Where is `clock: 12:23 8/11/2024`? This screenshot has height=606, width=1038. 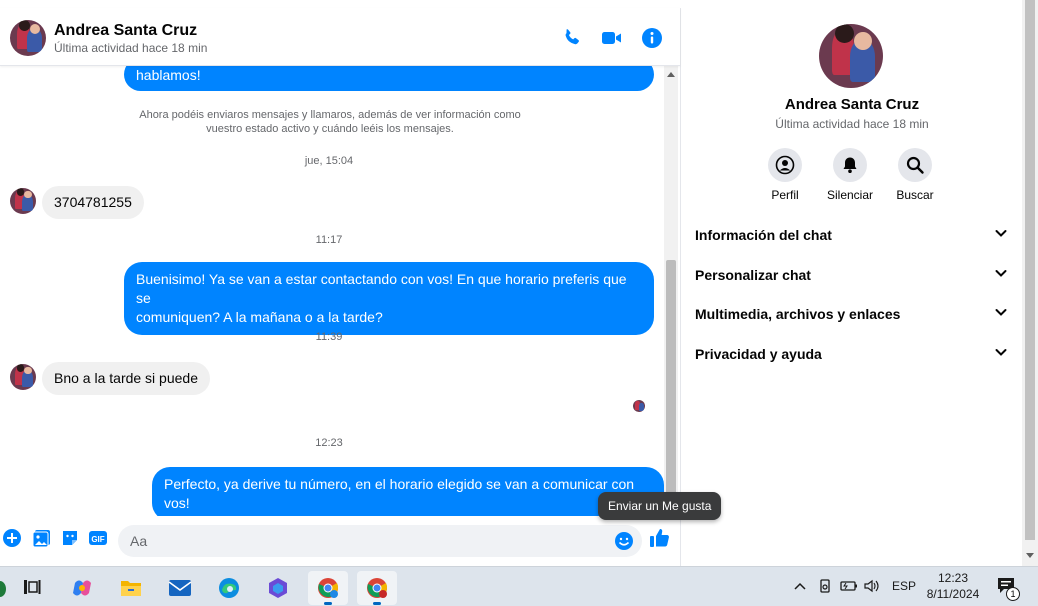 clock: 12:23 8/11/2024 is located at coordinates (953, 586).